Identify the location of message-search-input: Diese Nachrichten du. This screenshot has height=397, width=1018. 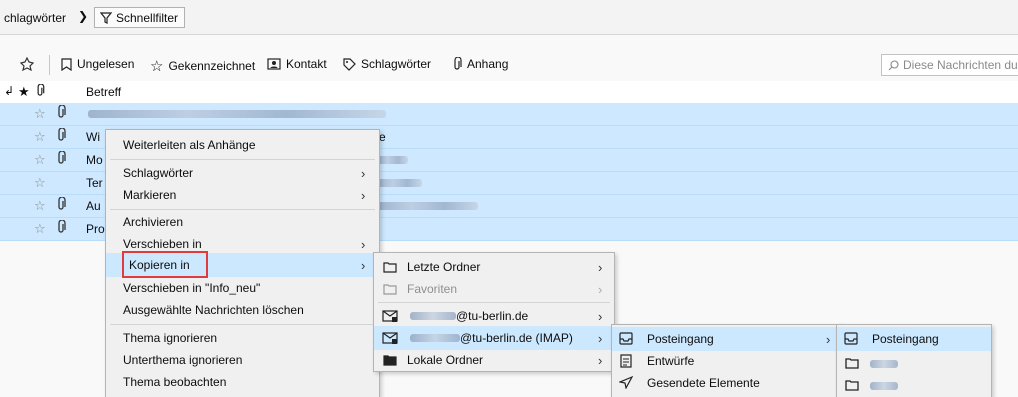
(949, 65).